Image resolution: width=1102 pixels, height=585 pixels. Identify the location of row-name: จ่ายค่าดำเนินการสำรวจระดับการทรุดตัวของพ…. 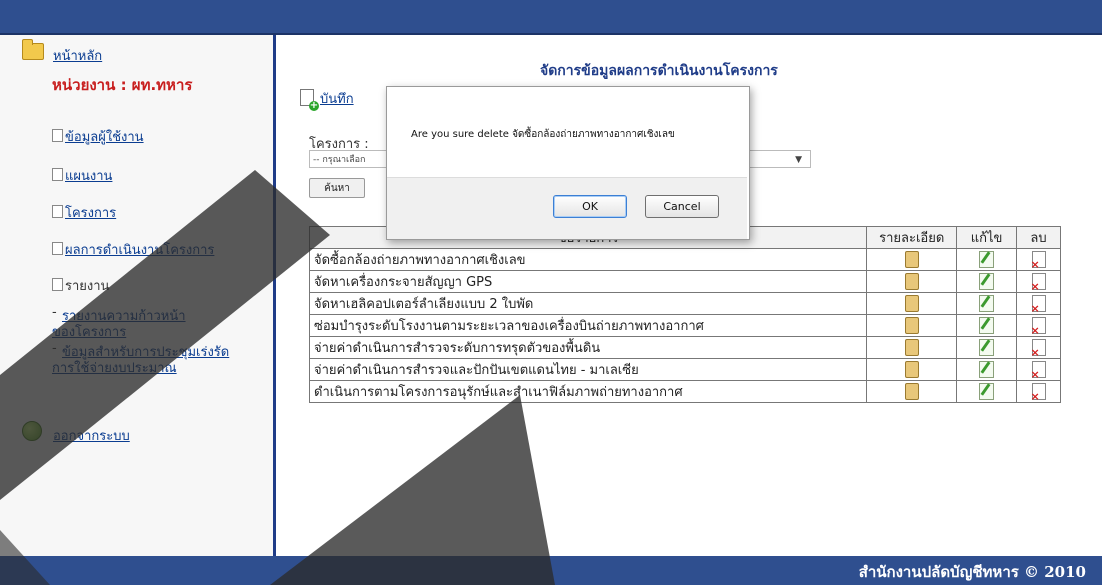
(588, 347).